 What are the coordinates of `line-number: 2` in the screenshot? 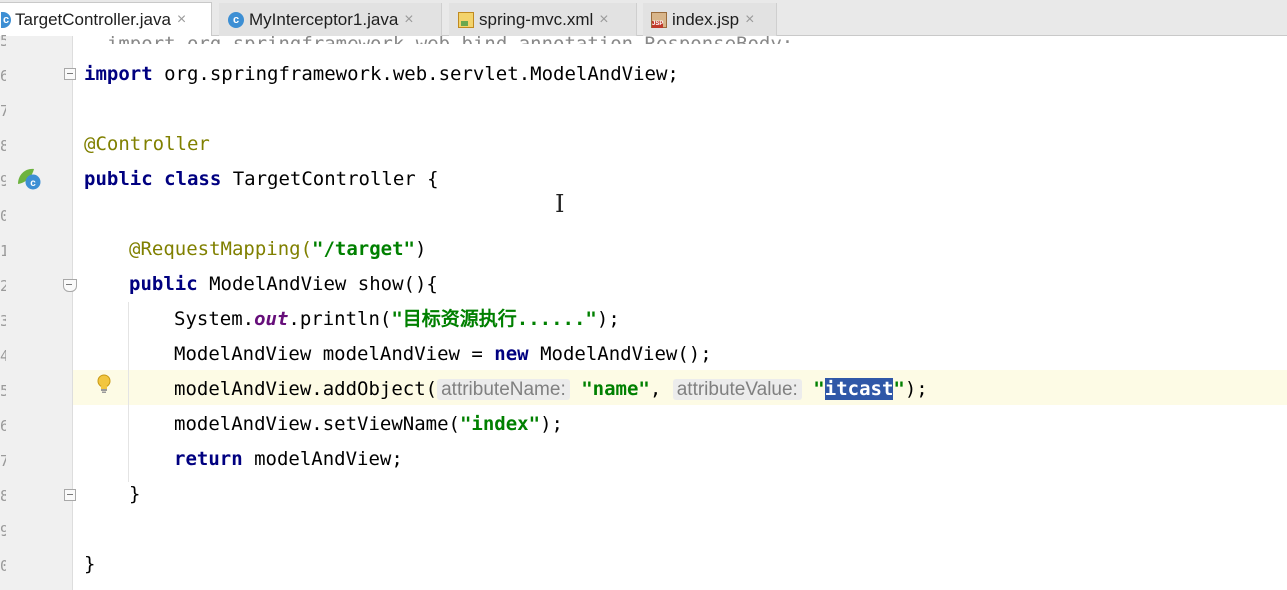 It's located at (3, 286).